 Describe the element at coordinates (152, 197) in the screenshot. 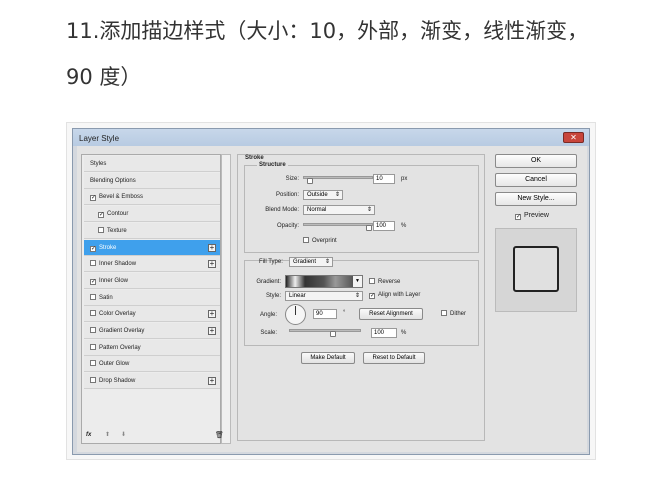

I see `style-item-bevel-emboss: ✓ Bevel & Emboss` at that location.